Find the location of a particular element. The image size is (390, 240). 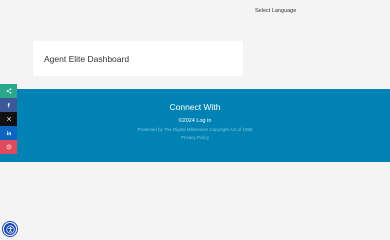

footer-copyright: ©2024 Log in is located at coordinates (195, 121).